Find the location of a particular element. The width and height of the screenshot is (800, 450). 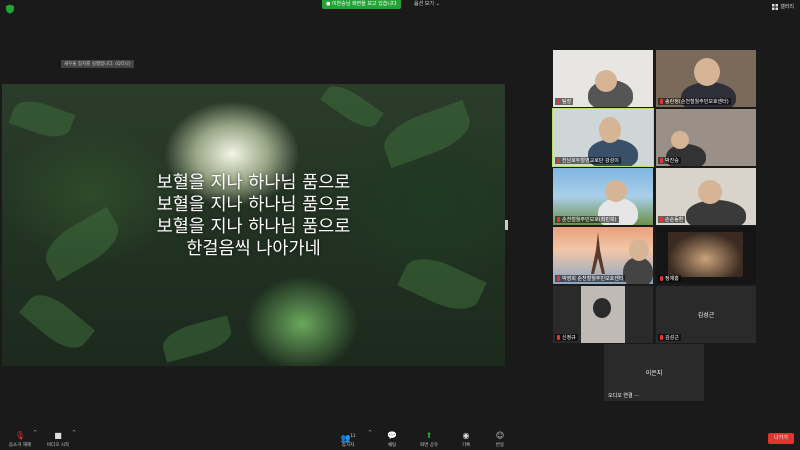

participant-tile-active-speaker: 전남로두철영교로단 강성이 is located at coordinates (603, 137).